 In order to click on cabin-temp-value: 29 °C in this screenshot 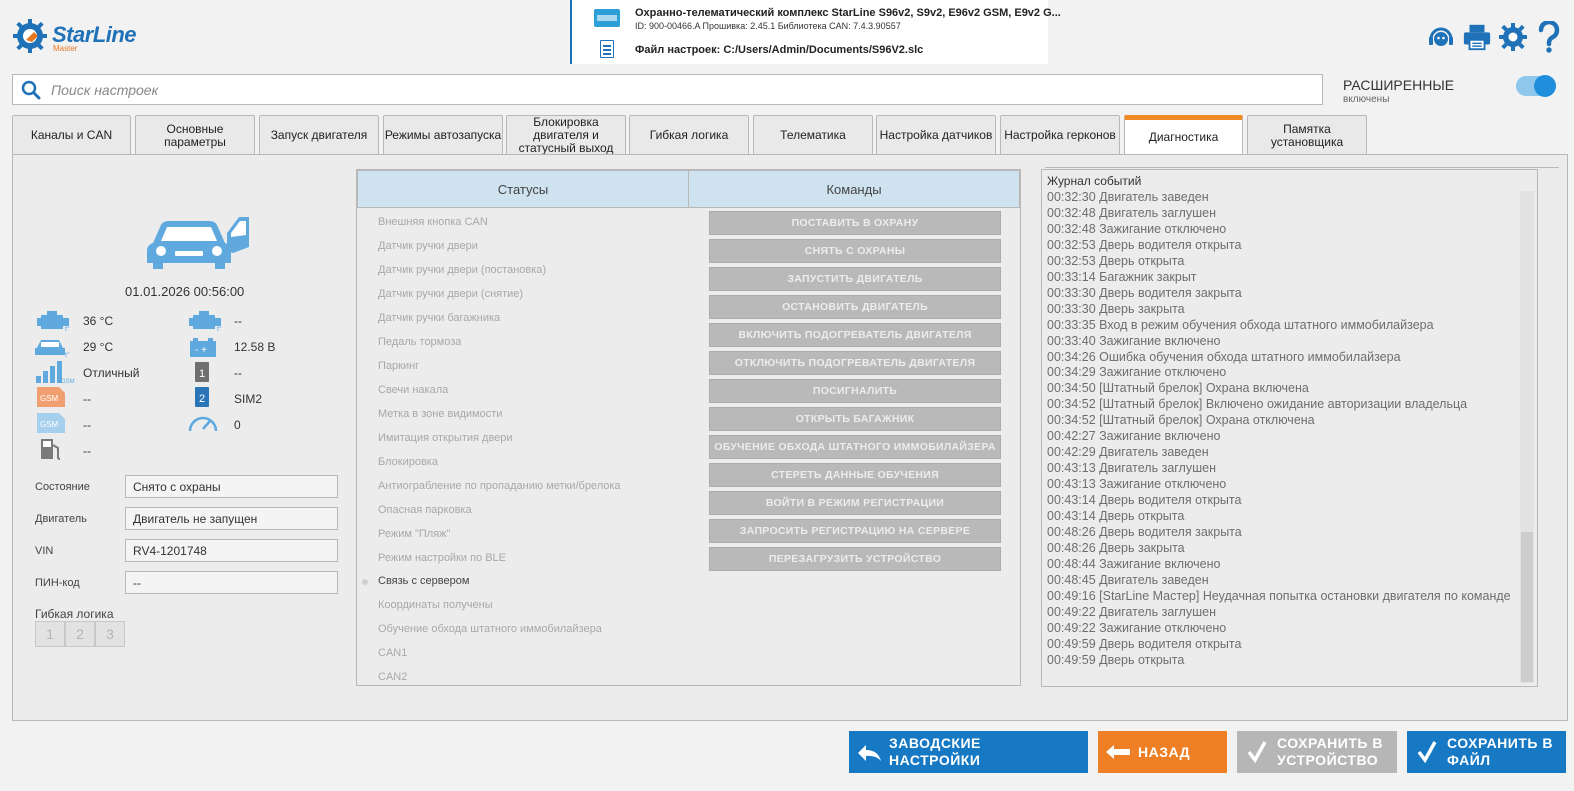, I will do `click(98, 347)`.